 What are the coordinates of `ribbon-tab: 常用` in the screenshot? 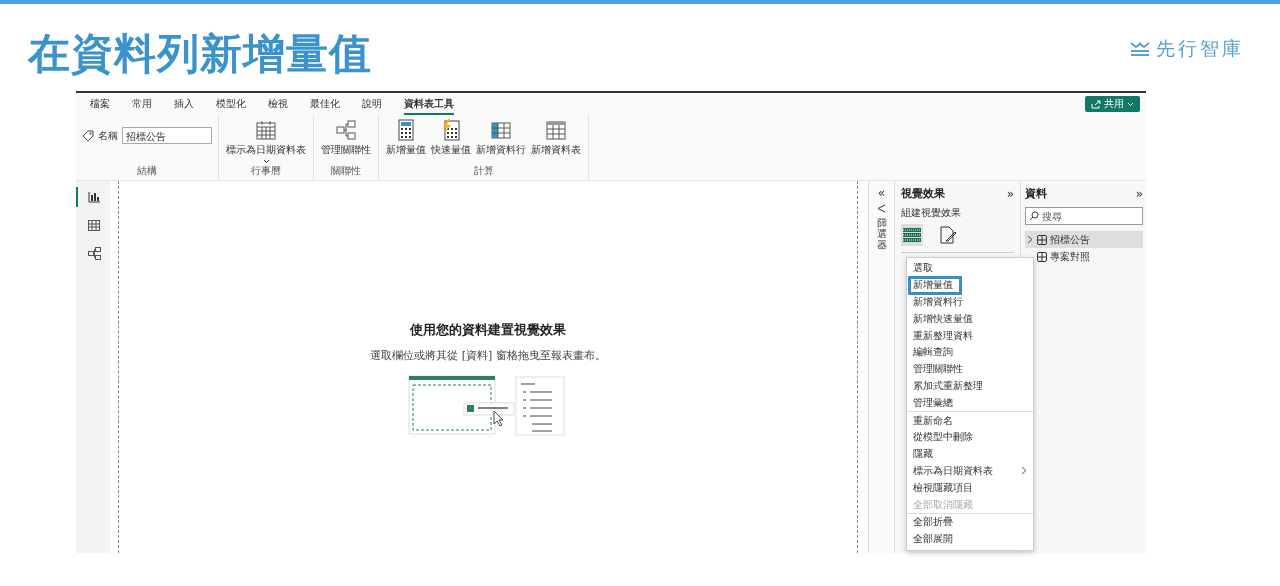 It's located at (142, 104).